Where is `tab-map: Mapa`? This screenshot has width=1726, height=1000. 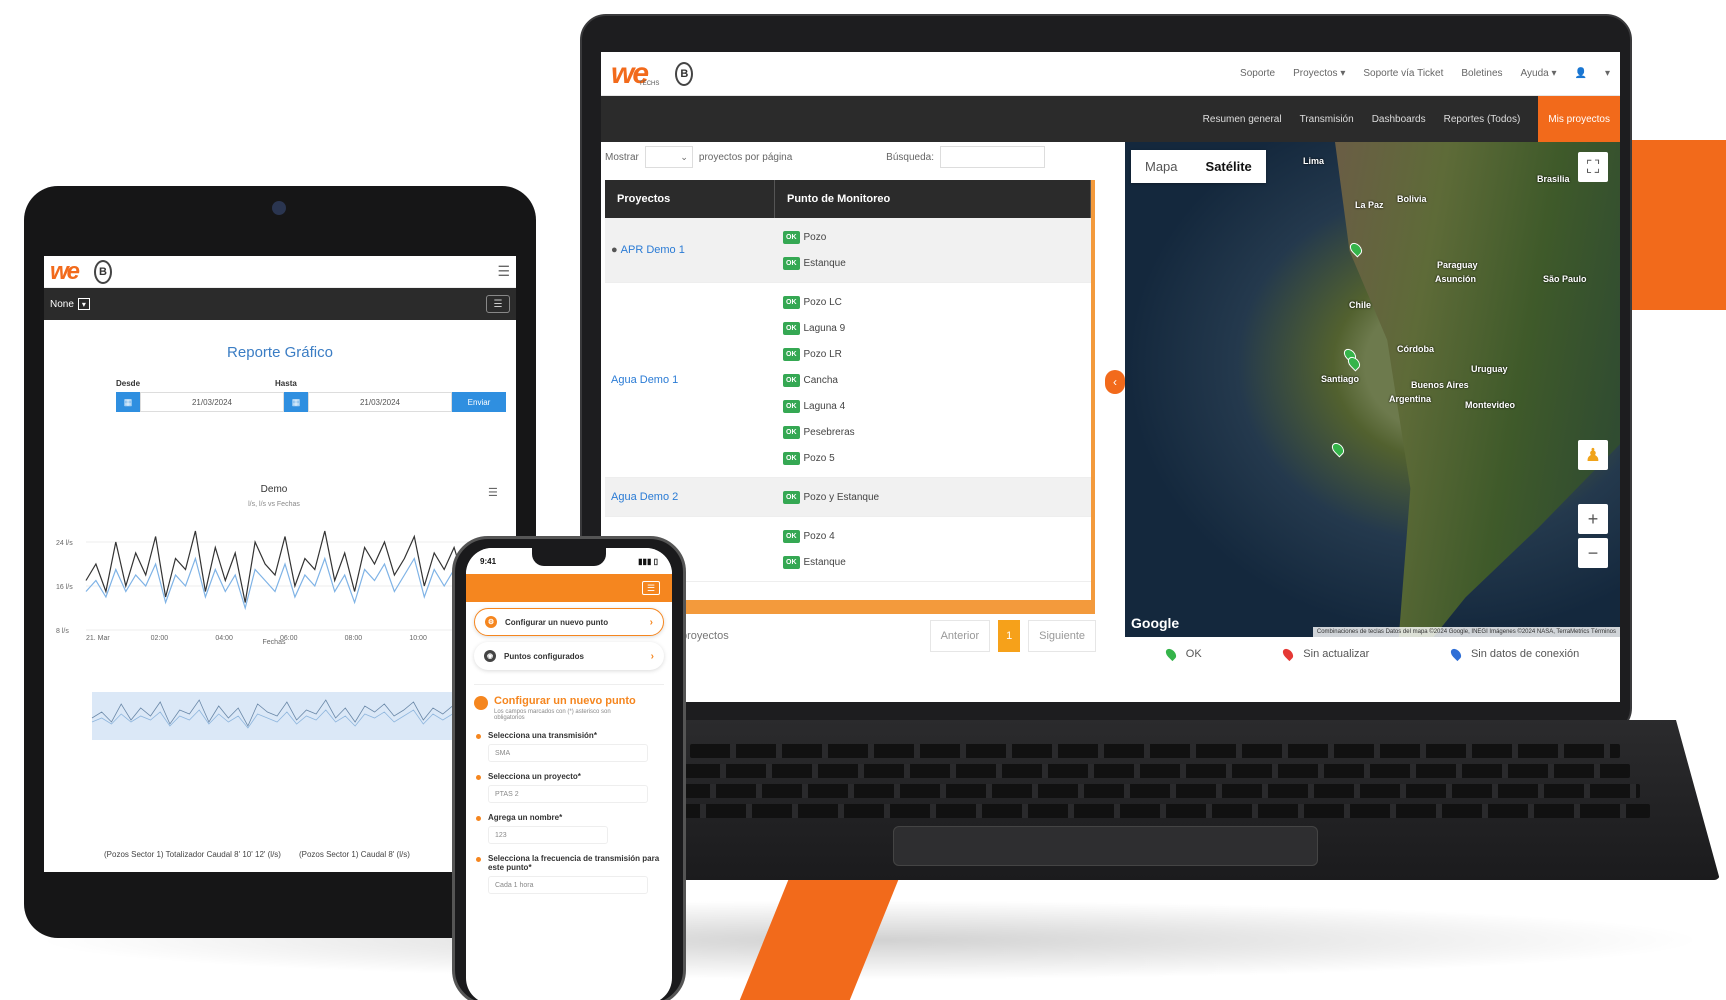 tab-map: Mapa is located at coordinates (1161, 166).